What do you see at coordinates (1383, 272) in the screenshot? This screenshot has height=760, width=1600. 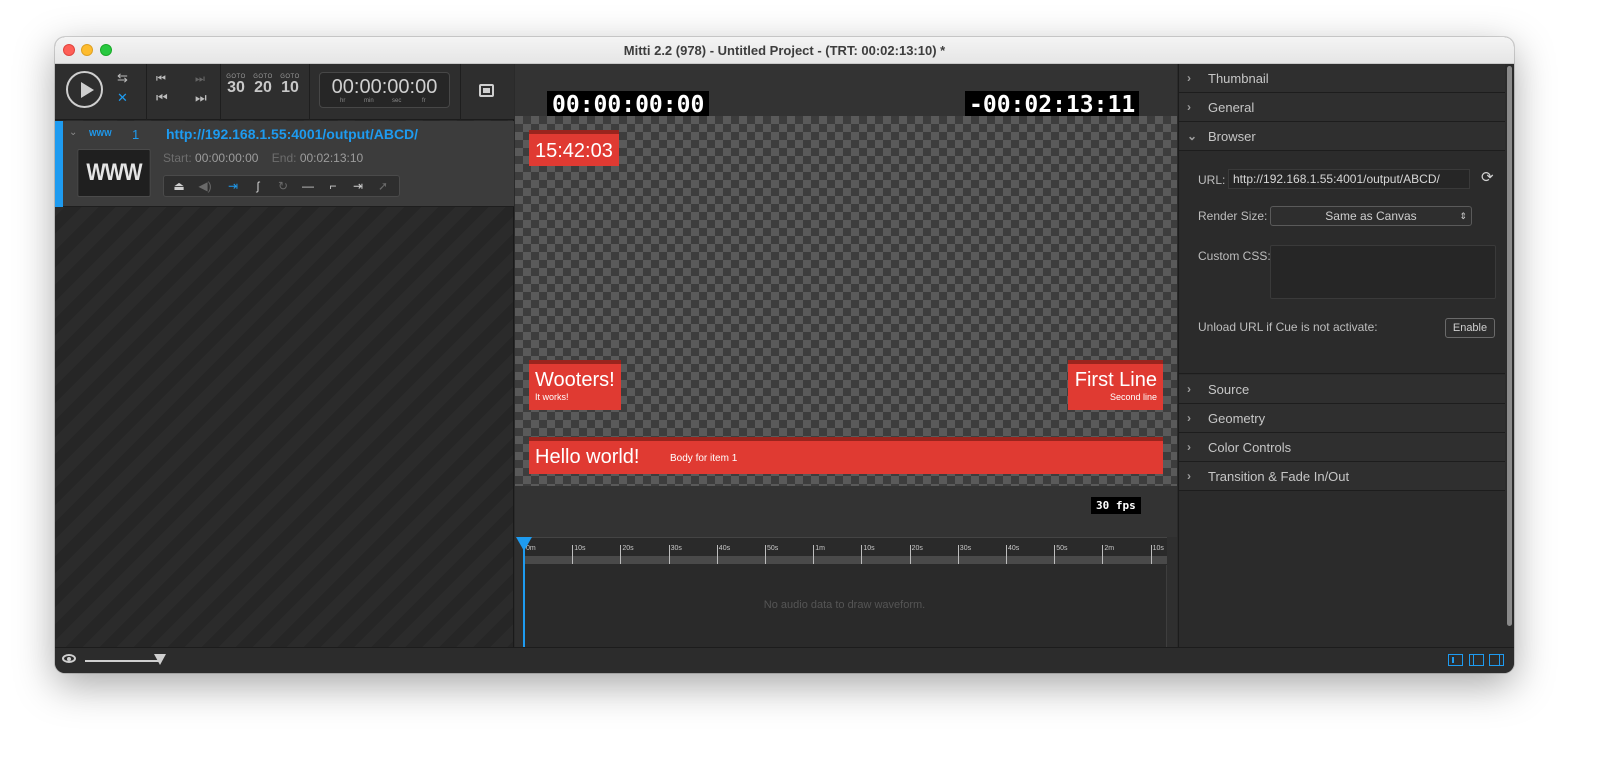 I see `custom-css-field` at bounding box center [1383, 272].